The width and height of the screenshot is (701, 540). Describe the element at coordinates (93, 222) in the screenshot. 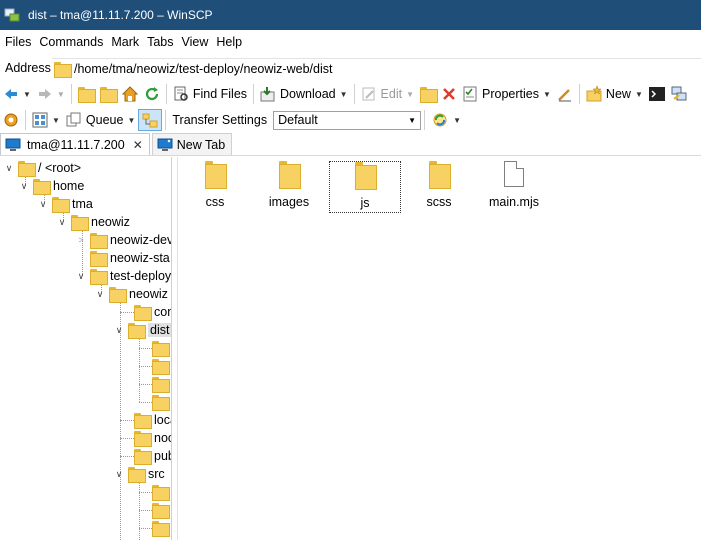

I see `tree-item-neowiz: ∨ neowiz` at that location.